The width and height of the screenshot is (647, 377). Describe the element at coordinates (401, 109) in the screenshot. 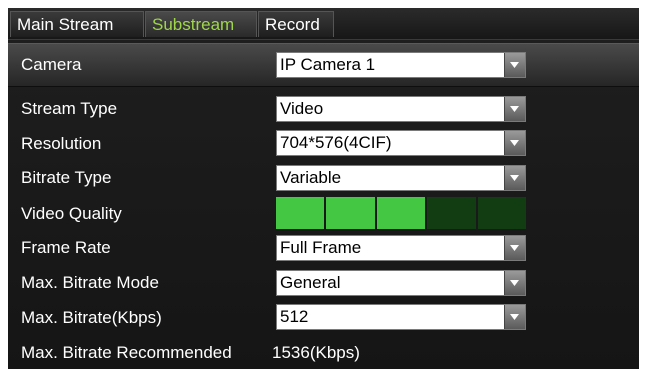

I see `stream-type-select: Video` at that location.